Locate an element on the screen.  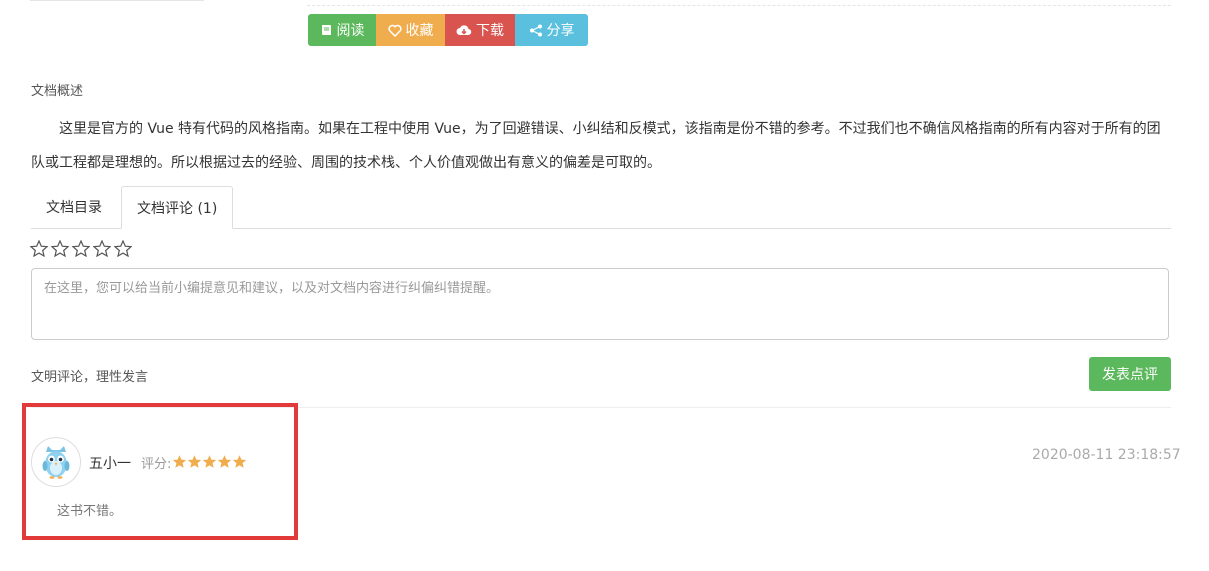
review-rating-stars is located at coordinates (209, 461).